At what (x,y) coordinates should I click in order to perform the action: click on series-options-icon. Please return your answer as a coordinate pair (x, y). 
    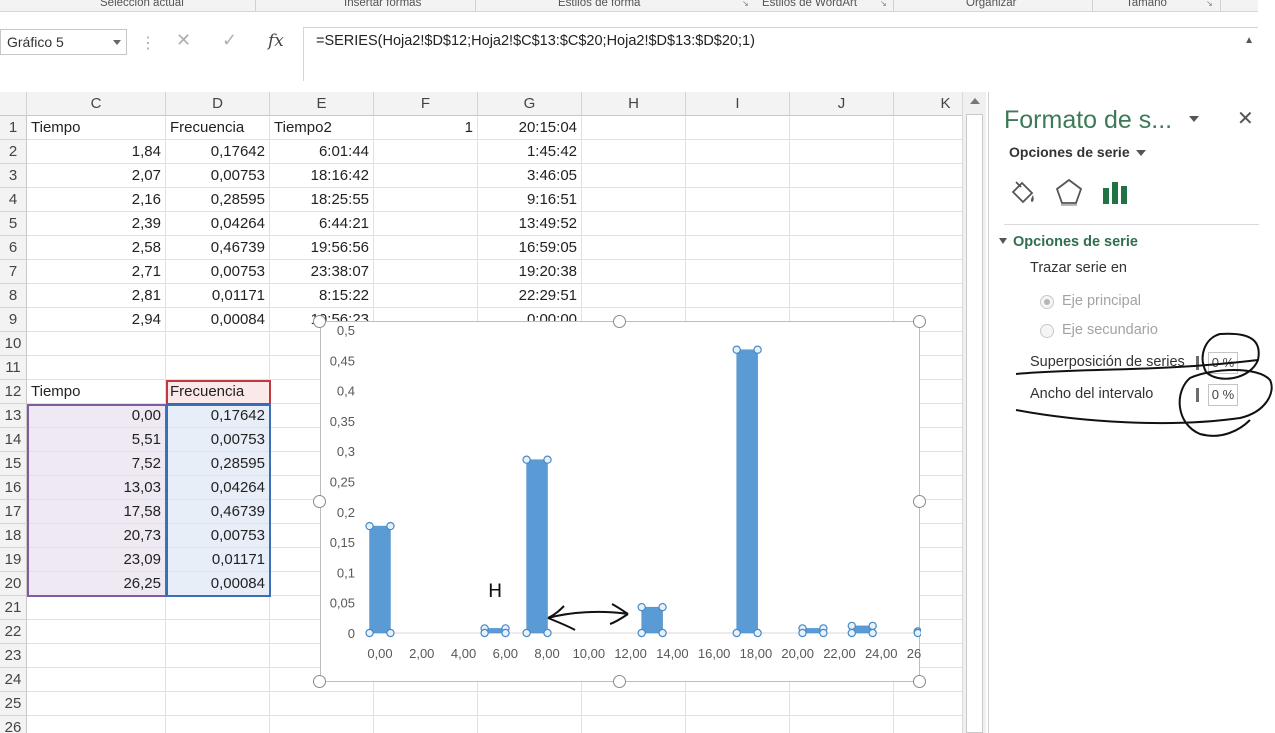
    Looking at the image, I should click on (1115, 192).